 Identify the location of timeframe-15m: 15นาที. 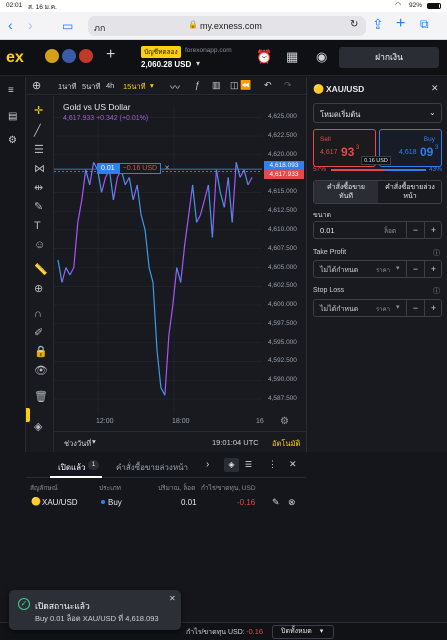
(134, 87).